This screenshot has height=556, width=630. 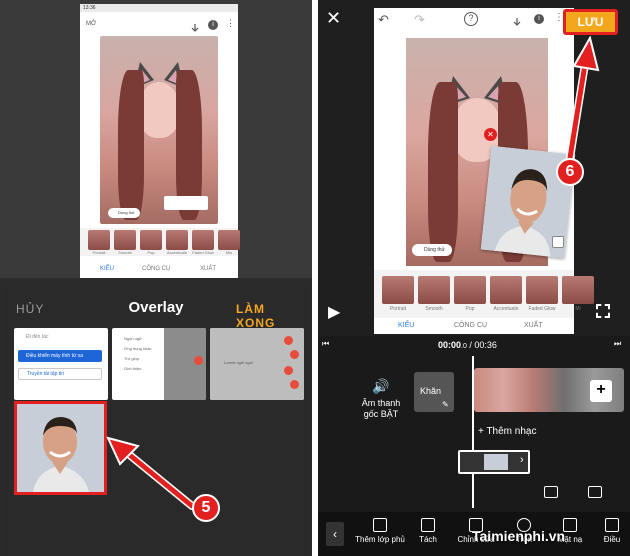 I want to click on save-button: LƯU, so click(x=590, y=22).